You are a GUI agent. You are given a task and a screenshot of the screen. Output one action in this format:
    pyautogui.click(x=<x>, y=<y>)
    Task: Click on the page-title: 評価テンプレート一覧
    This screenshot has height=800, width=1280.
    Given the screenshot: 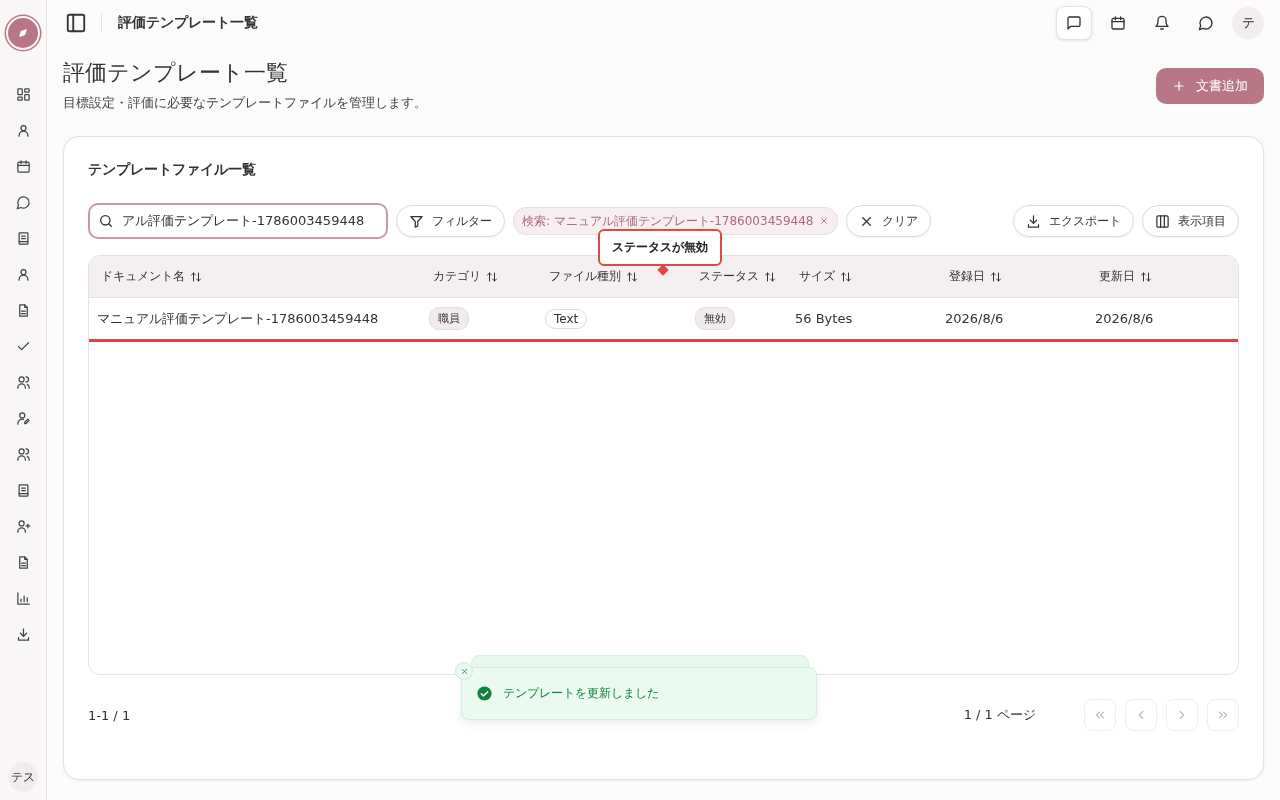 What is the action you would take?
    pyautogui.click(x=188, y=23)
    